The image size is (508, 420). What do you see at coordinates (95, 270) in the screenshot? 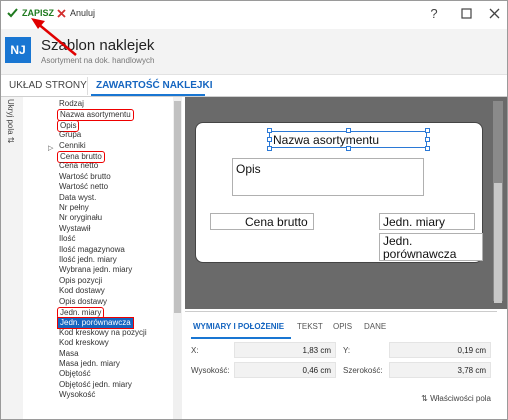
I see `field-list-item: Wybrana jedn. miary` at bounding box center [95, 270].